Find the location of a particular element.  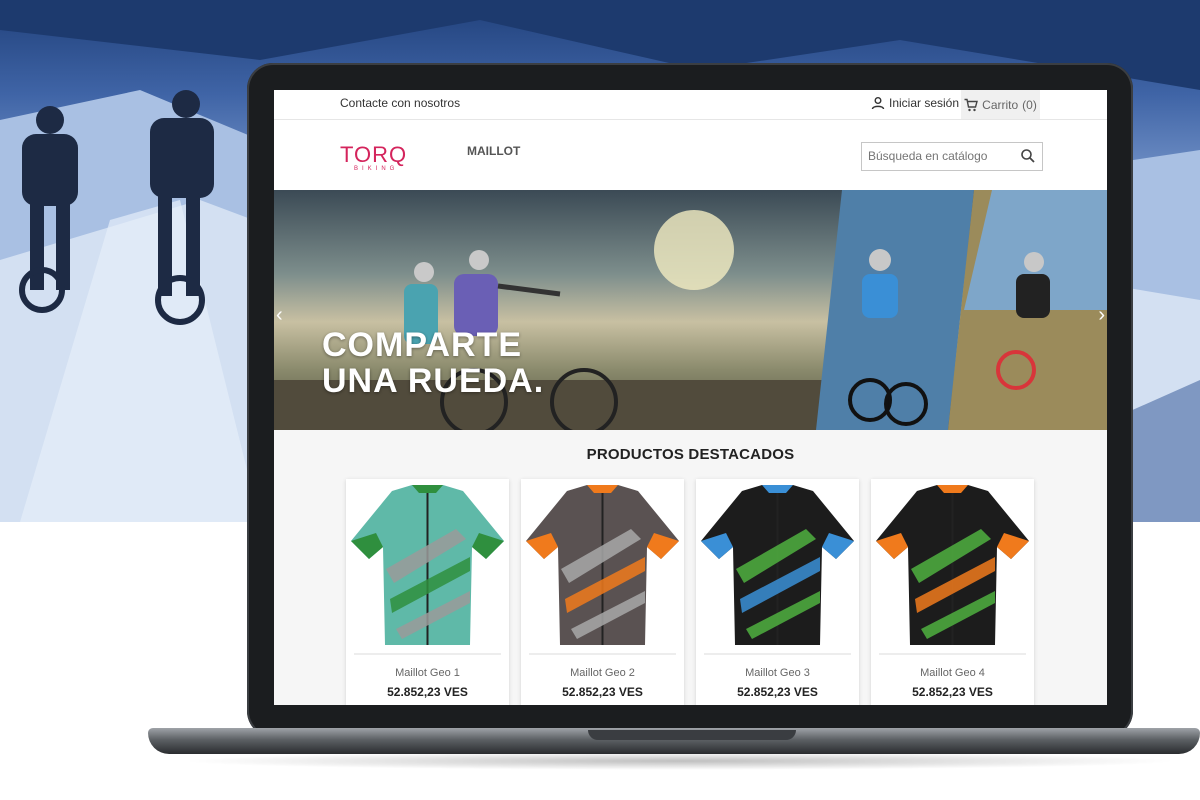

laptop-notch is located at coordinates (692, 735).